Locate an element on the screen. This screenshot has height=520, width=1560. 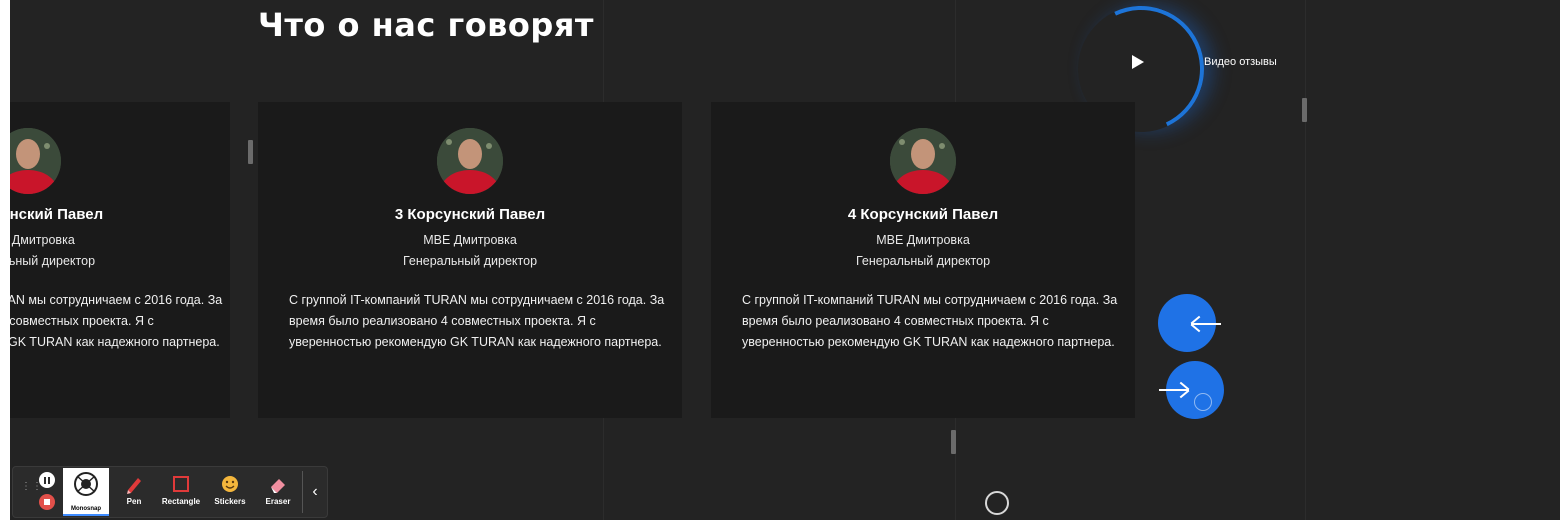
author-name: 3 Корсунский Павел is located at coordinates (470, 214).